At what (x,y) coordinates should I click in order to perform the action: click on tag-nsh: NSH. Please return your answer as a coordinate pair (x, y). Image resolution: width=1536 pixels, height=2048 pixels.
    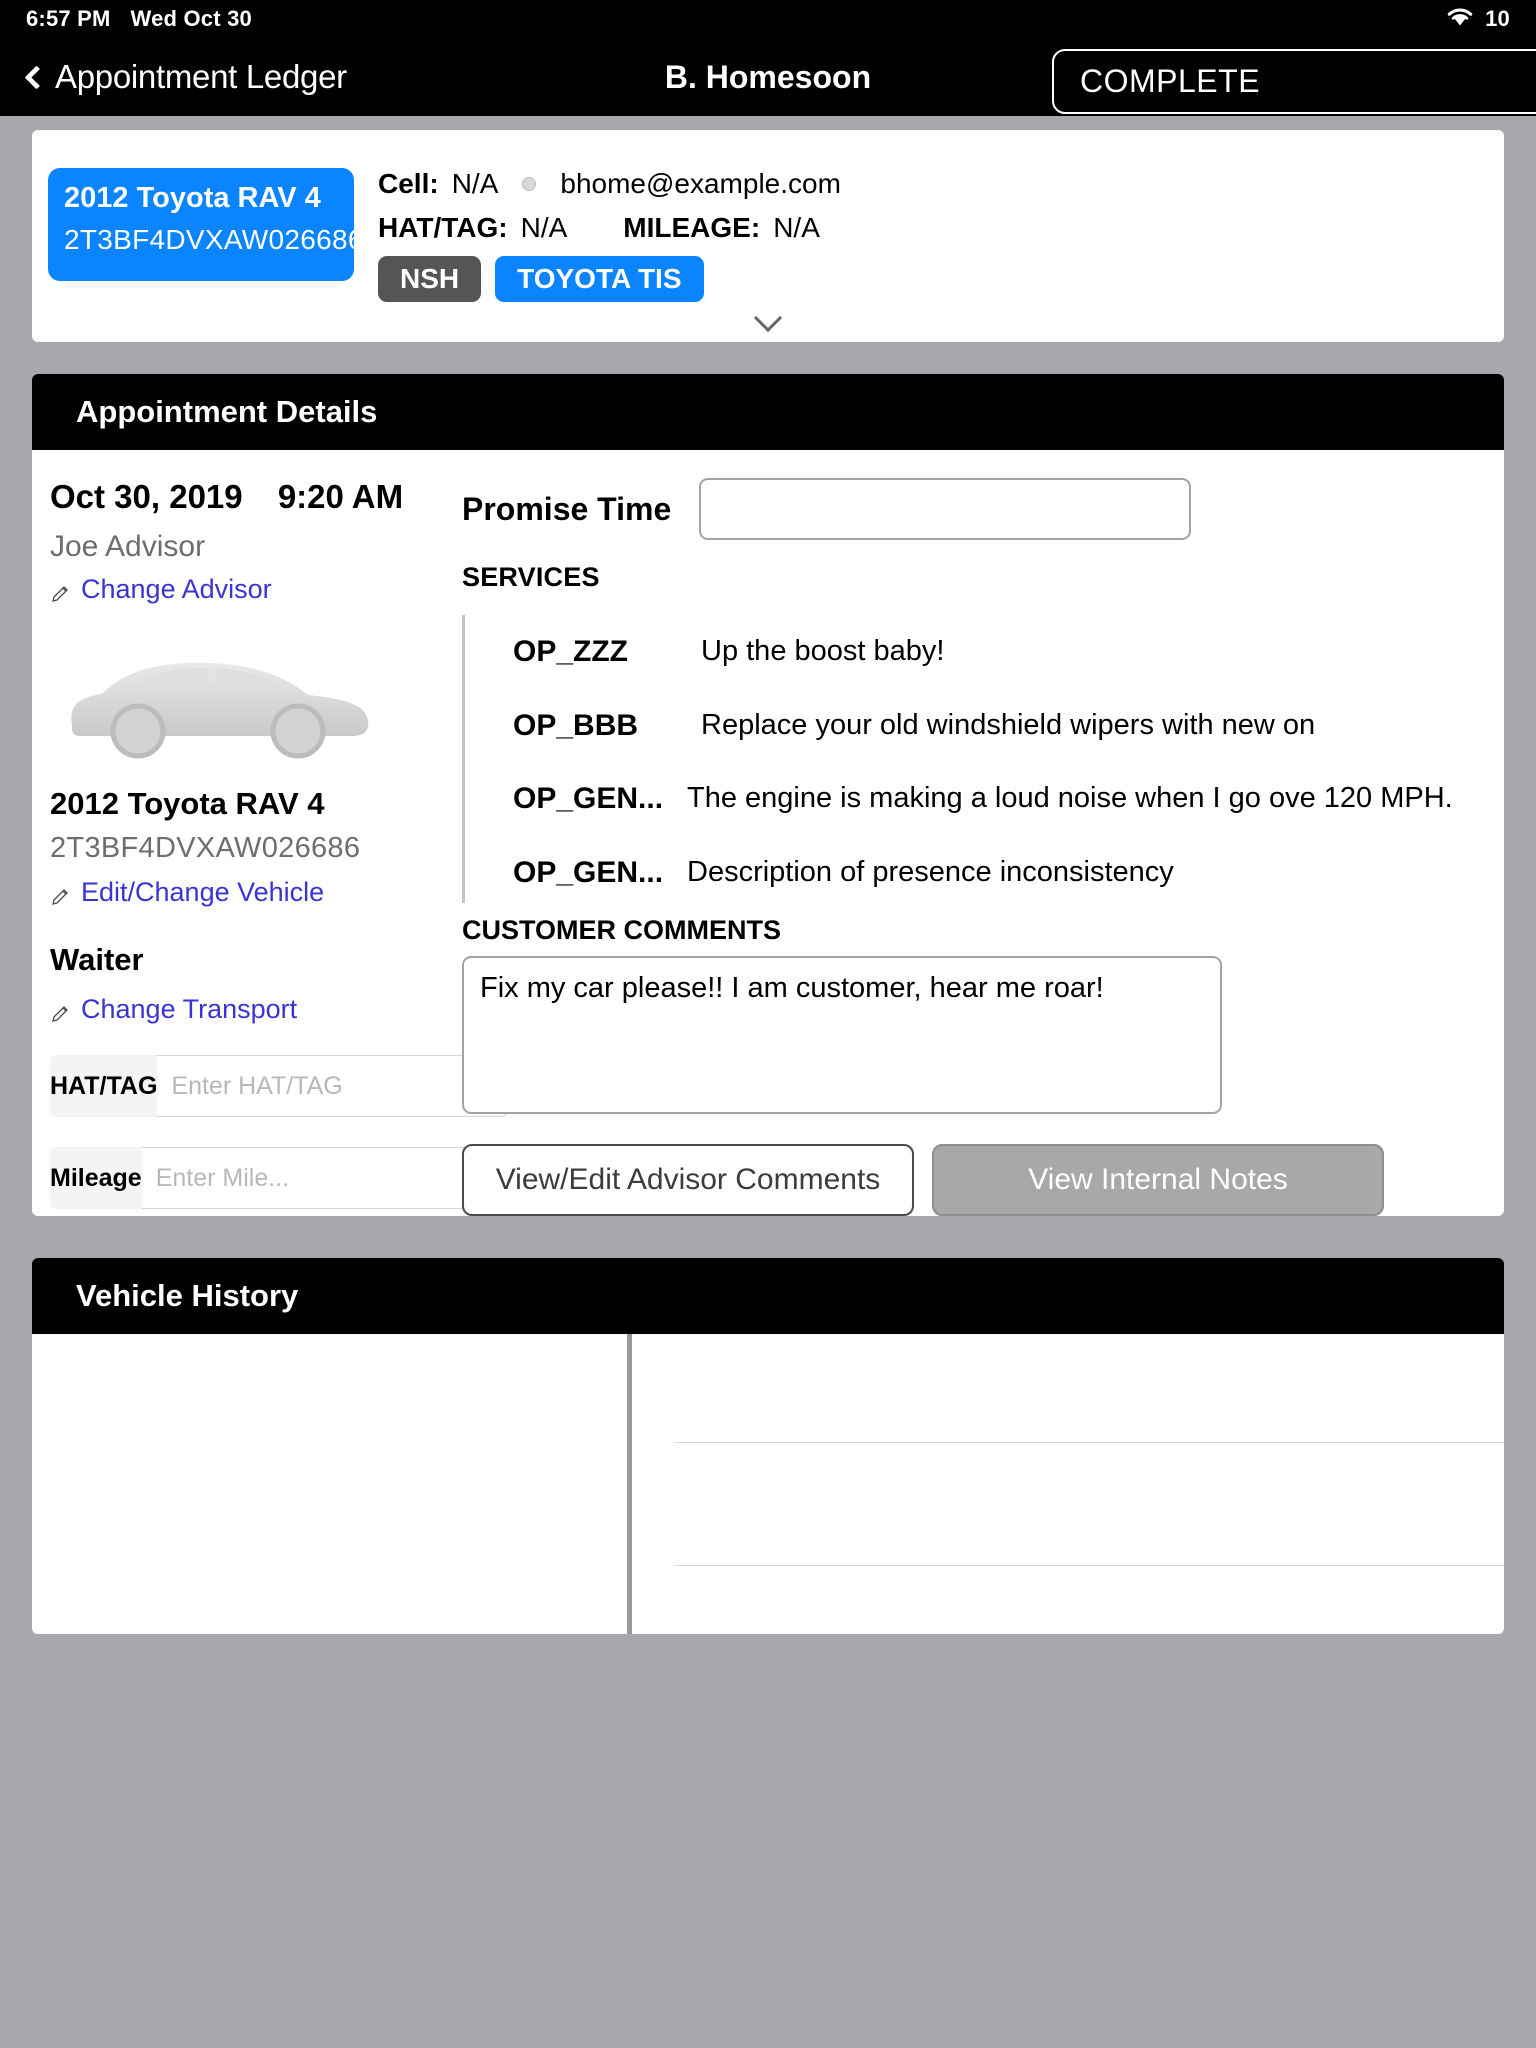
    Looking at the image, I should click on (430, 279).